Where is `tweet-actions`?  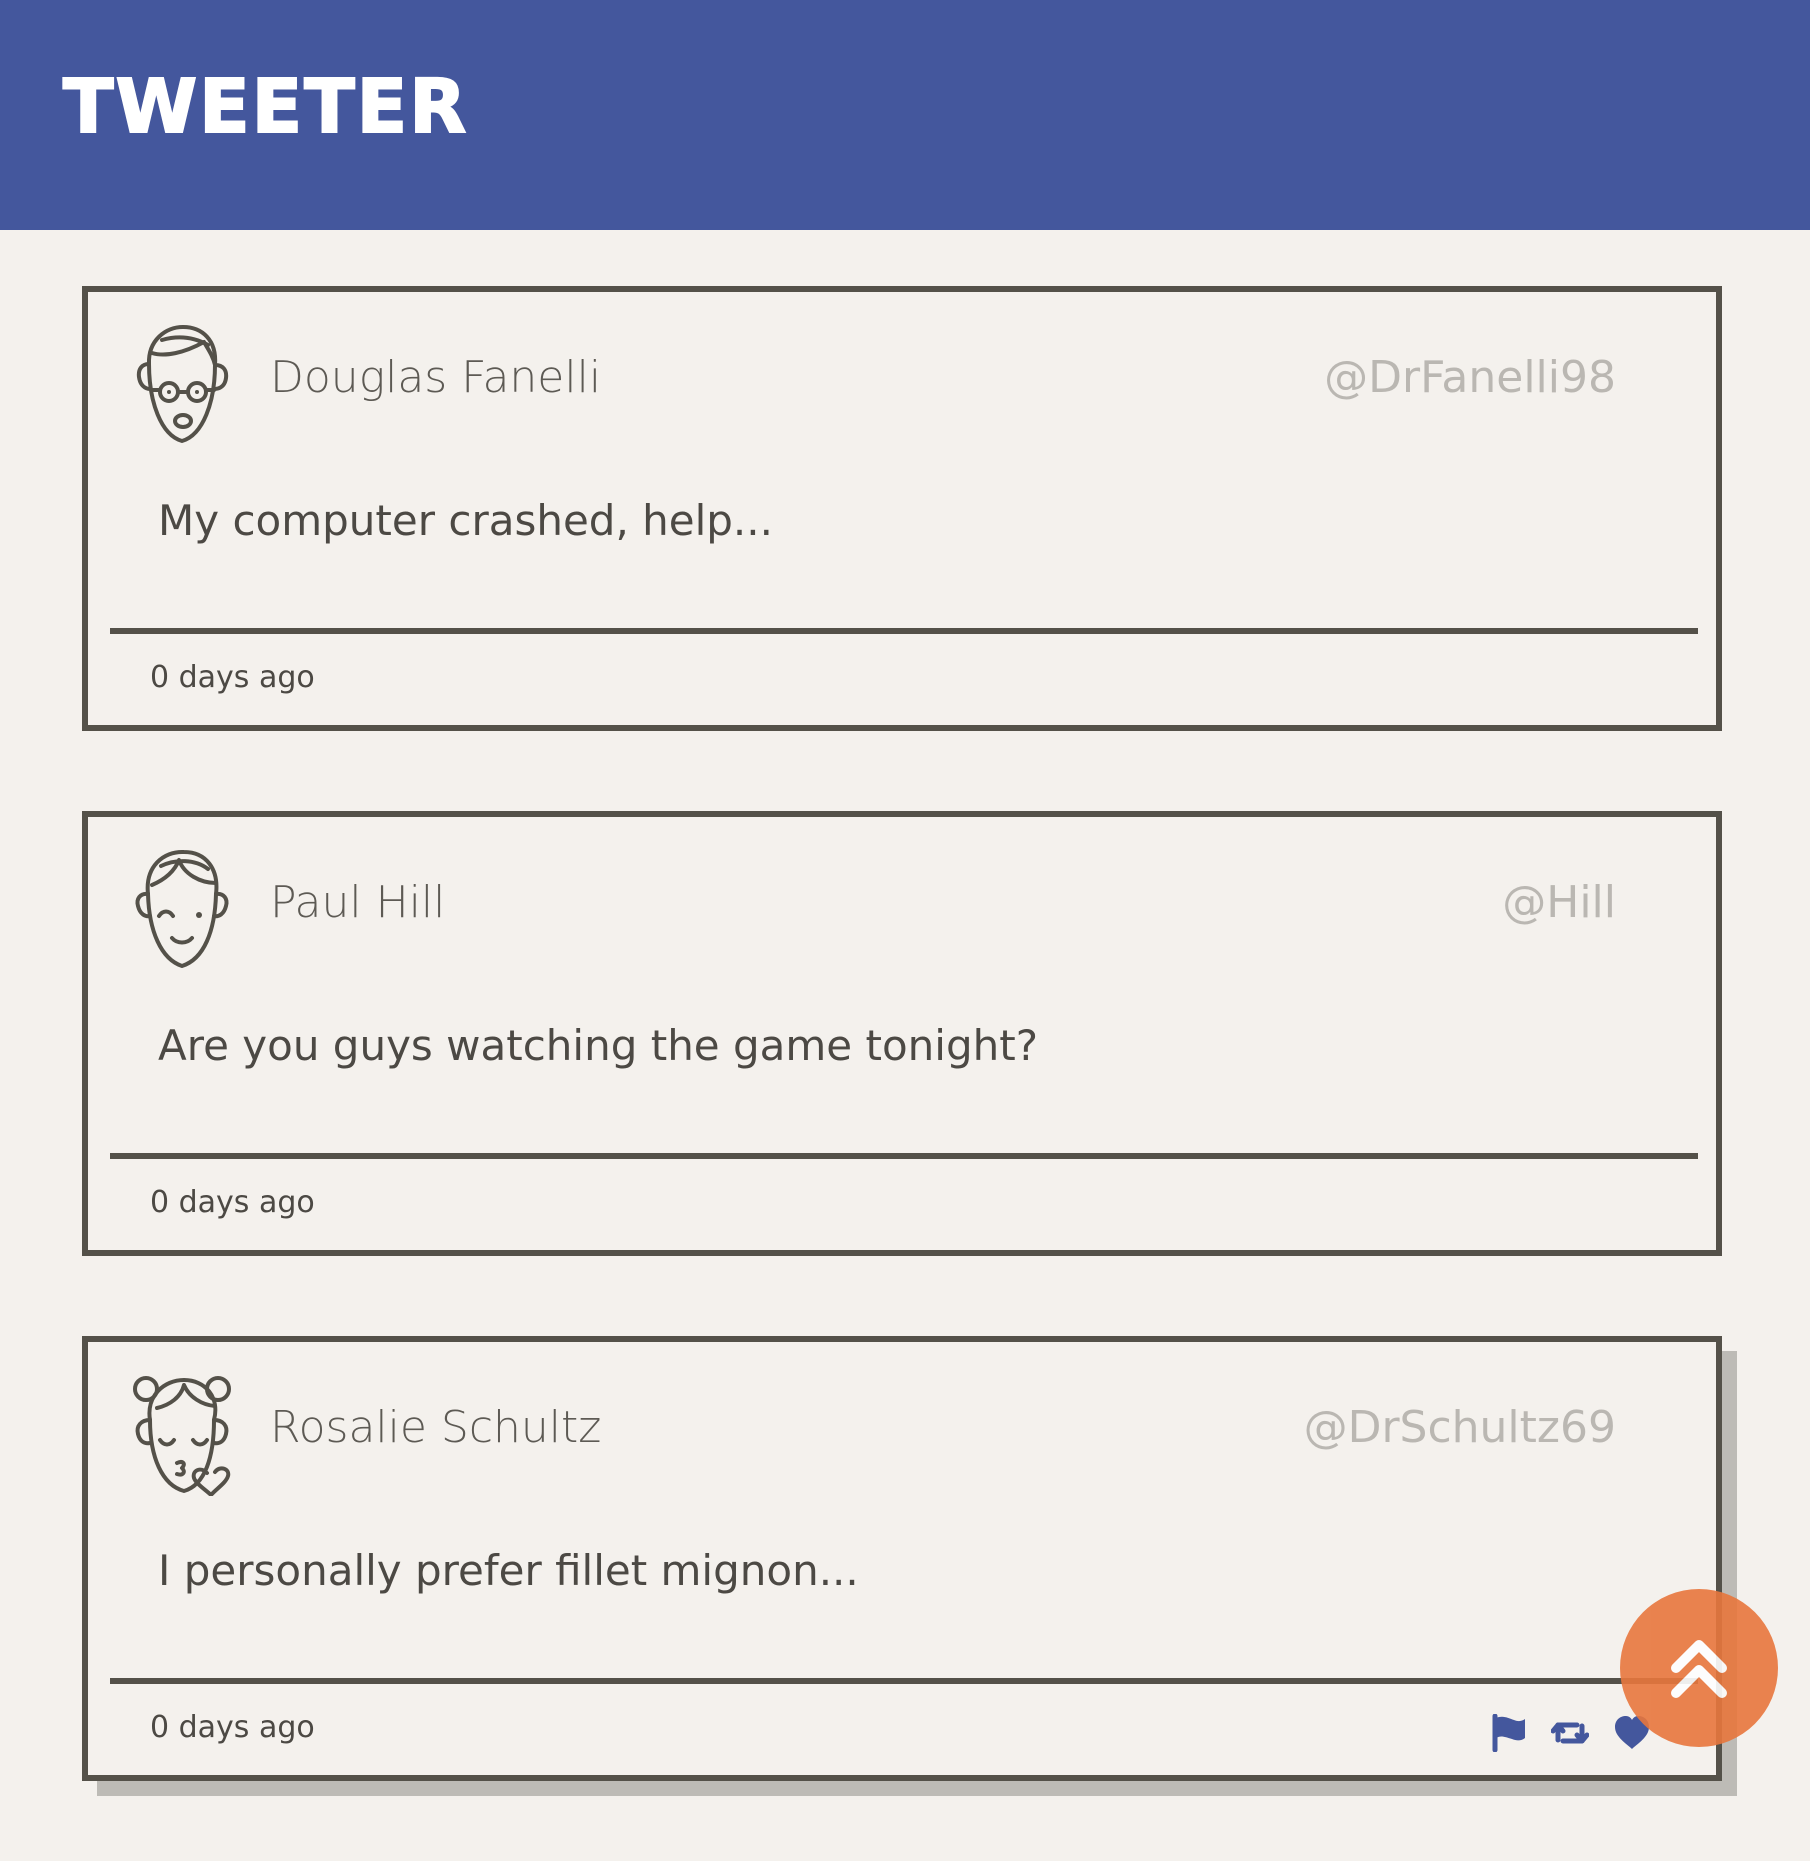
tweet-actions is located at coordinates (1570, 1733).